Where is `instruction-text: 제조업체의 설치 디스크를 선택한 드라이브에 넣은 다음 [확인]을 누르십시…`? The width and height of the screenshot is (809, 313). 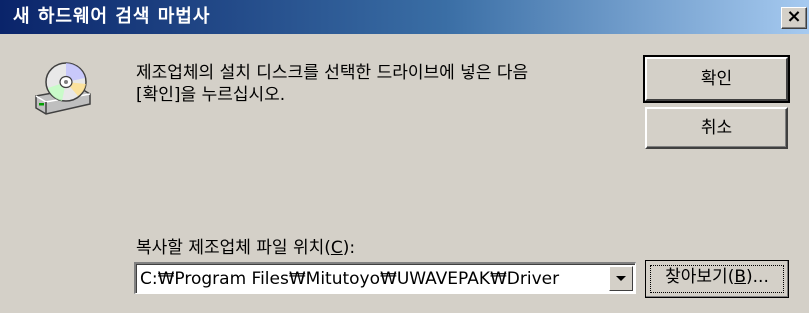 instruction-text: 제조업체의 설치 디스크를 선택한 드라이브에 넣은 다음 [확인]을 누르십시… is located at coordinates (381, 84).